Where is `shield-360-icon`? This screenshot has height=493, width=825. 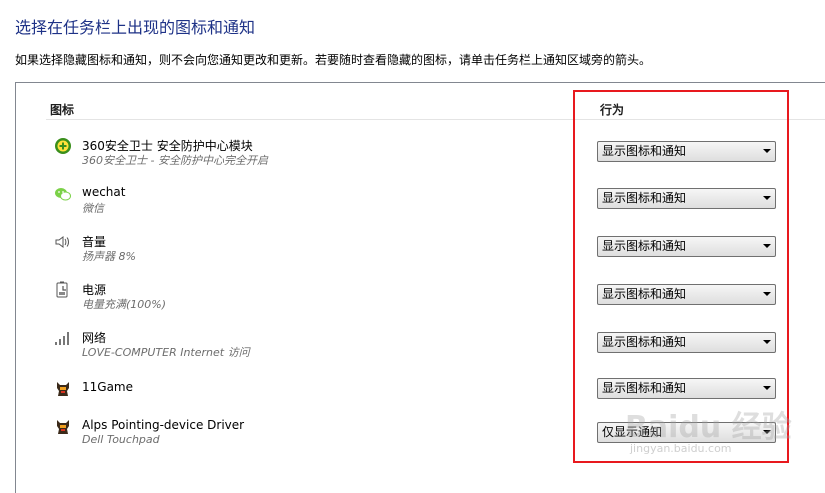
shield-360-icon is located at coordinates (63, 146).